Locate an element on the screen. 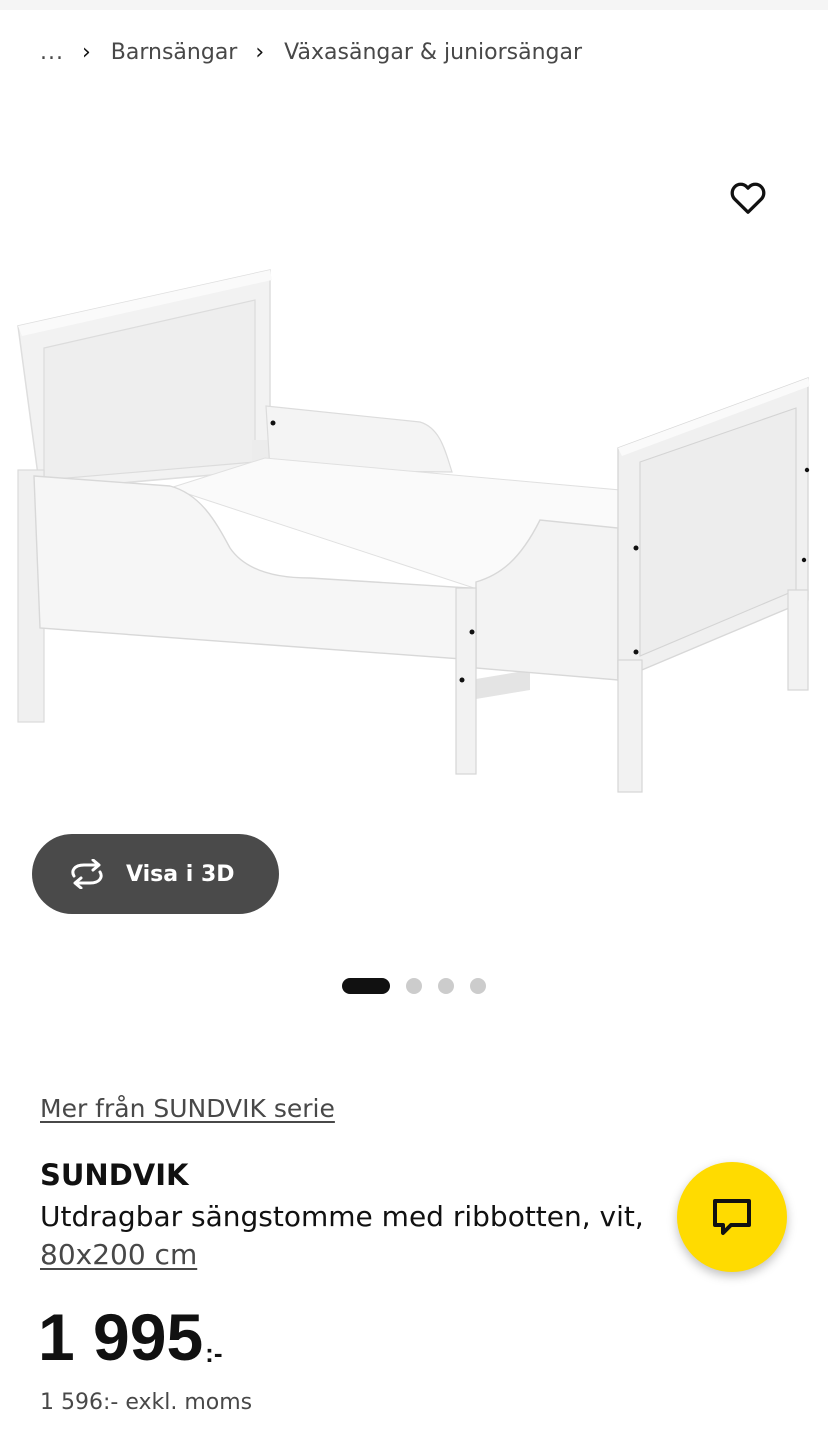  chat-button is located at coordinates (732, 1217).